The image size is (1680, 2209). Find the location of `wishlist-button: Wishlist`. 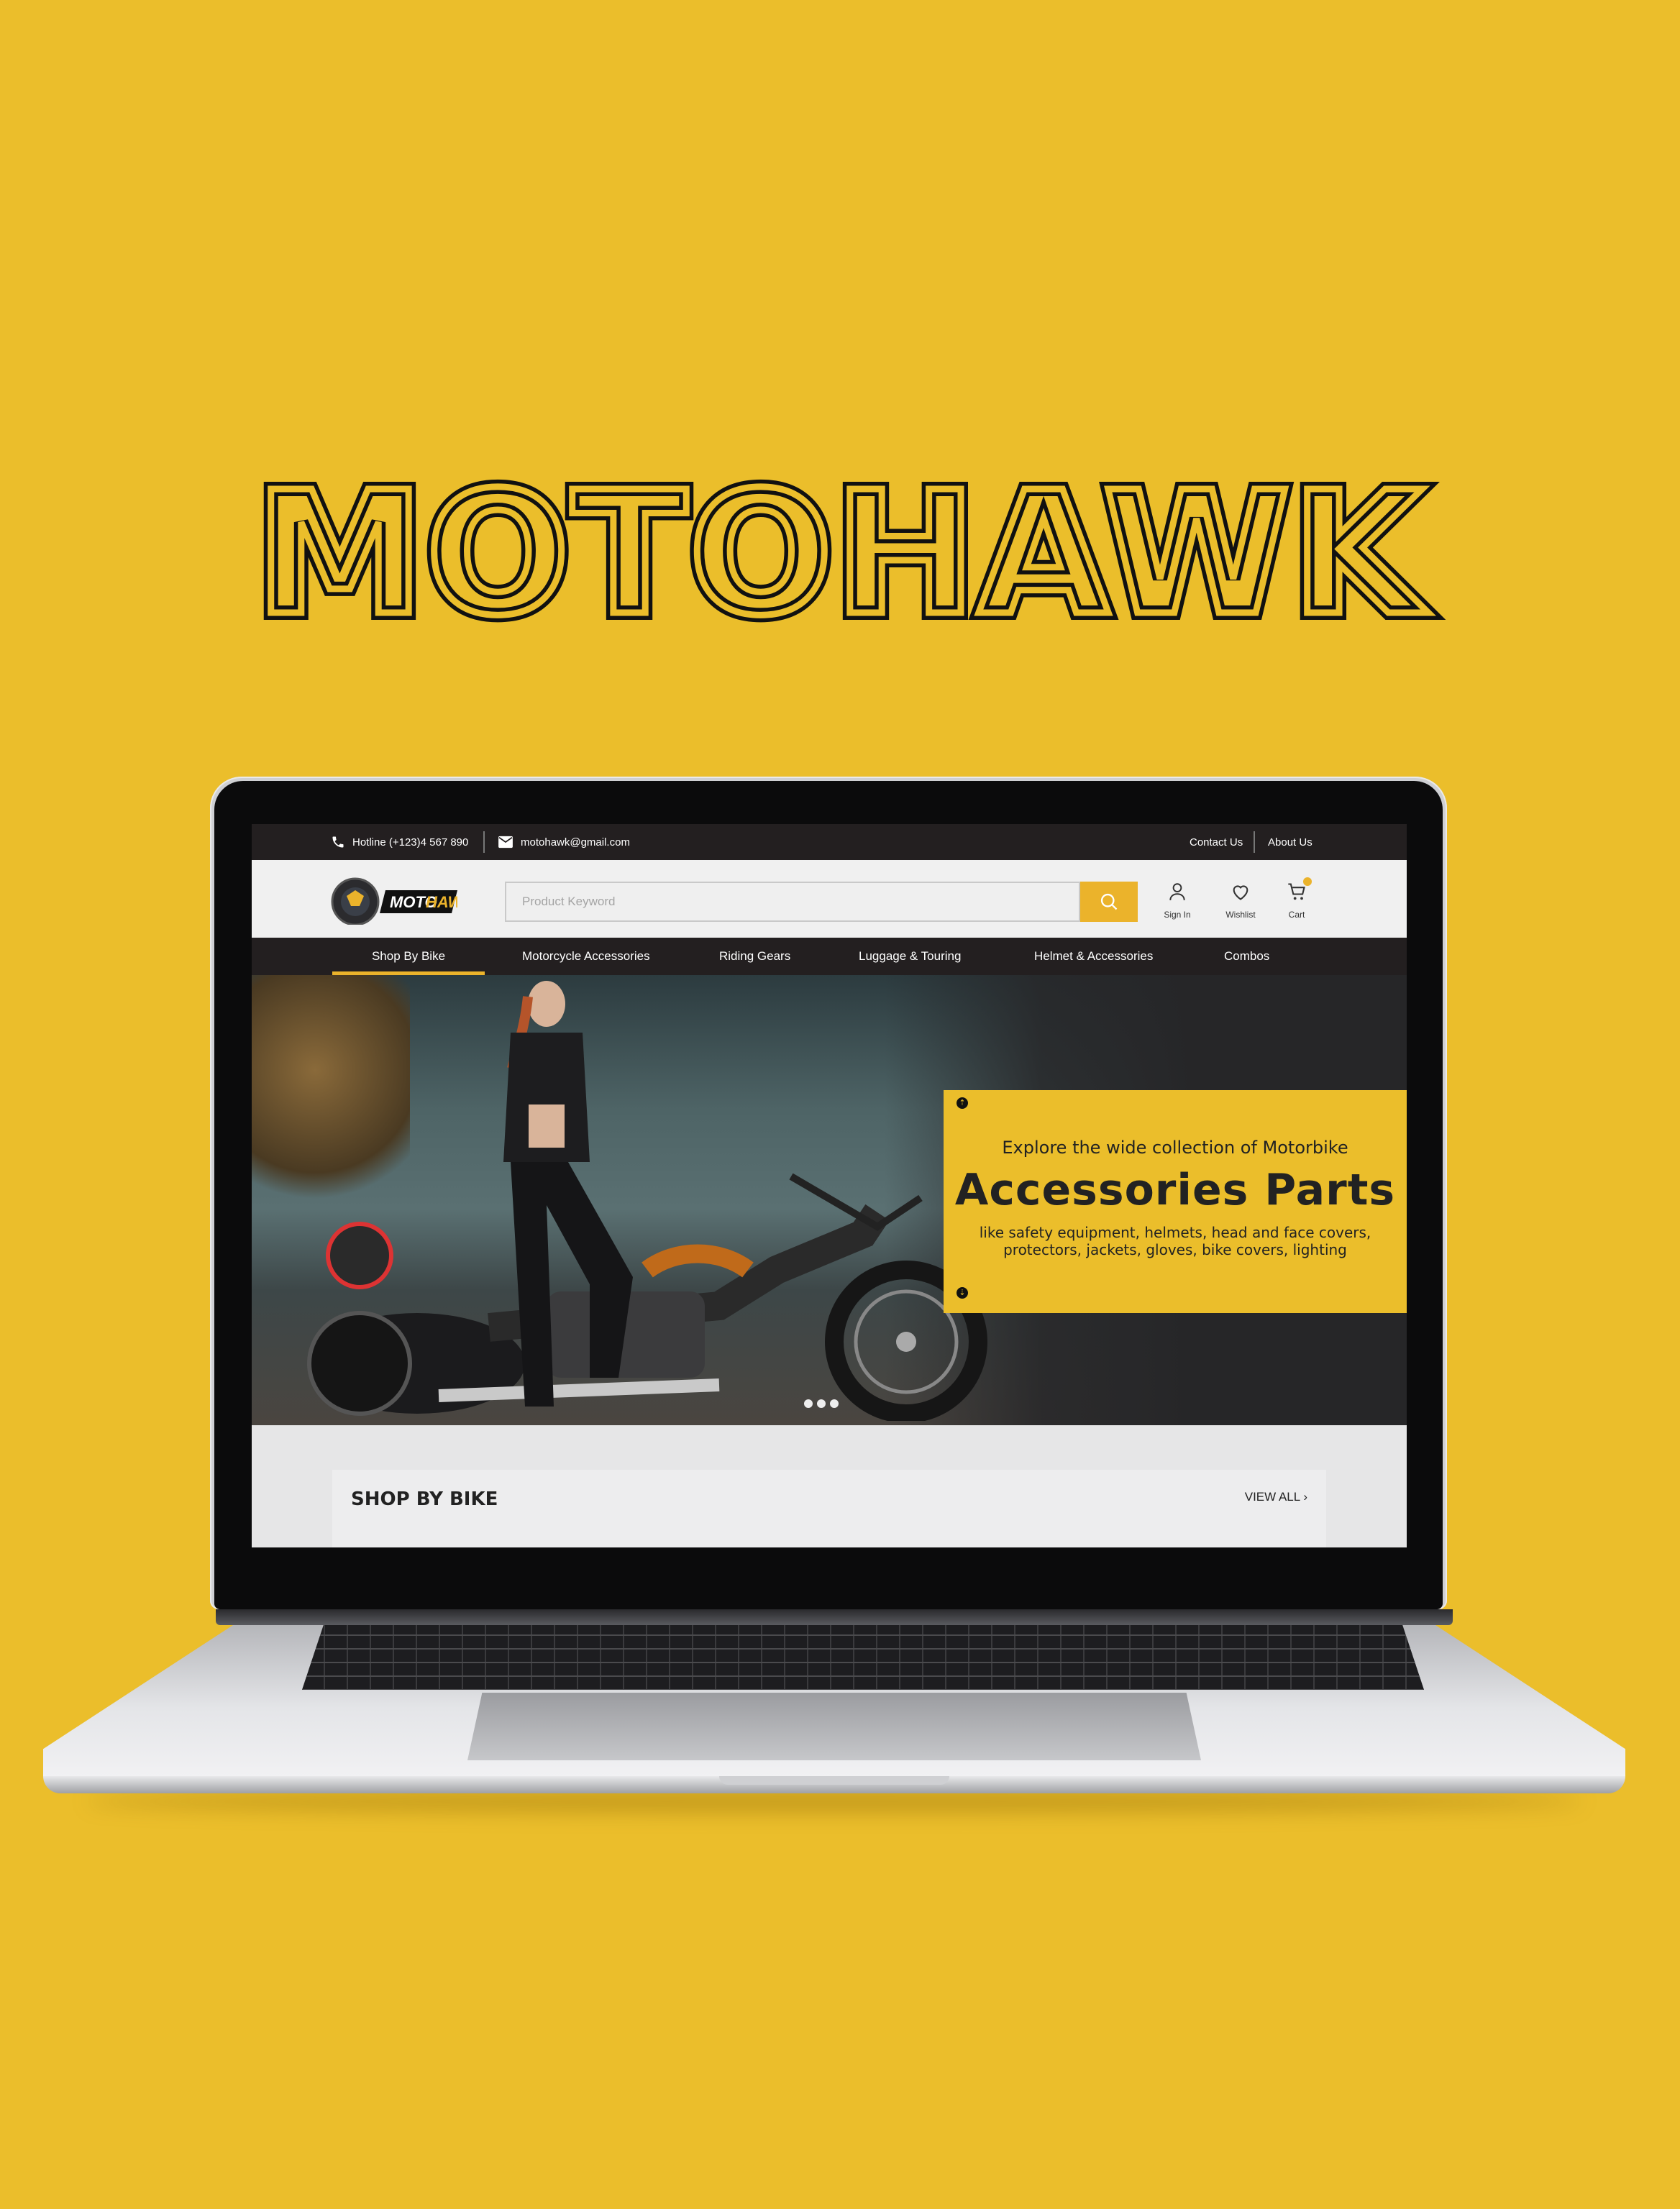

wishlist-button: Wishlist is located at coordinates (1240, 901).